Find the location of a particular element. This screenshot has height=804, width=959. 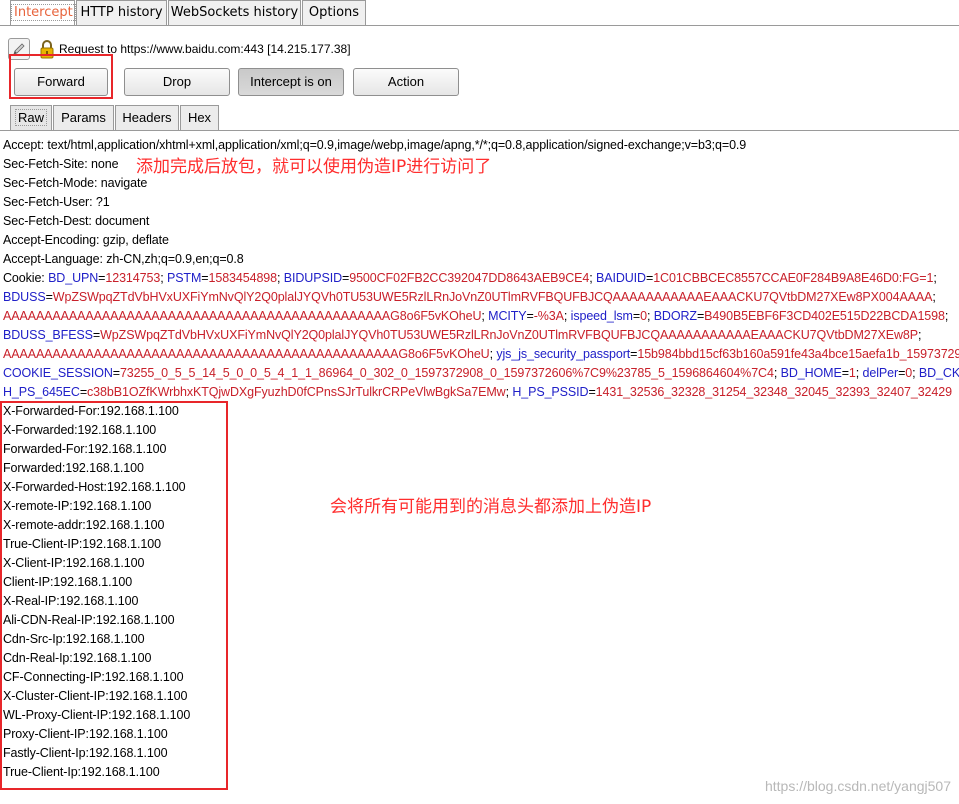

cookie-value: B490B5EBF6F3CD402E515D22BCDA1598 is located at coordinates (824, 316).